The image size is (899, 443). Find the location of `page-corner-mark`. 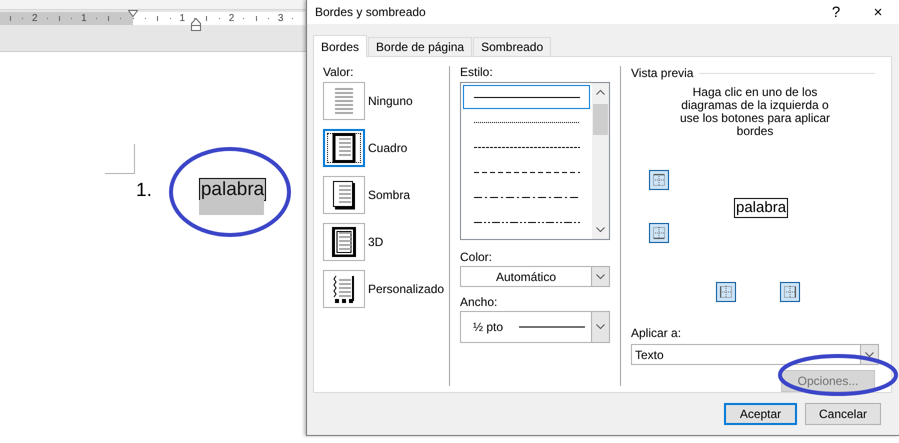

page-corner-mark is located at coordinates (120, 159).